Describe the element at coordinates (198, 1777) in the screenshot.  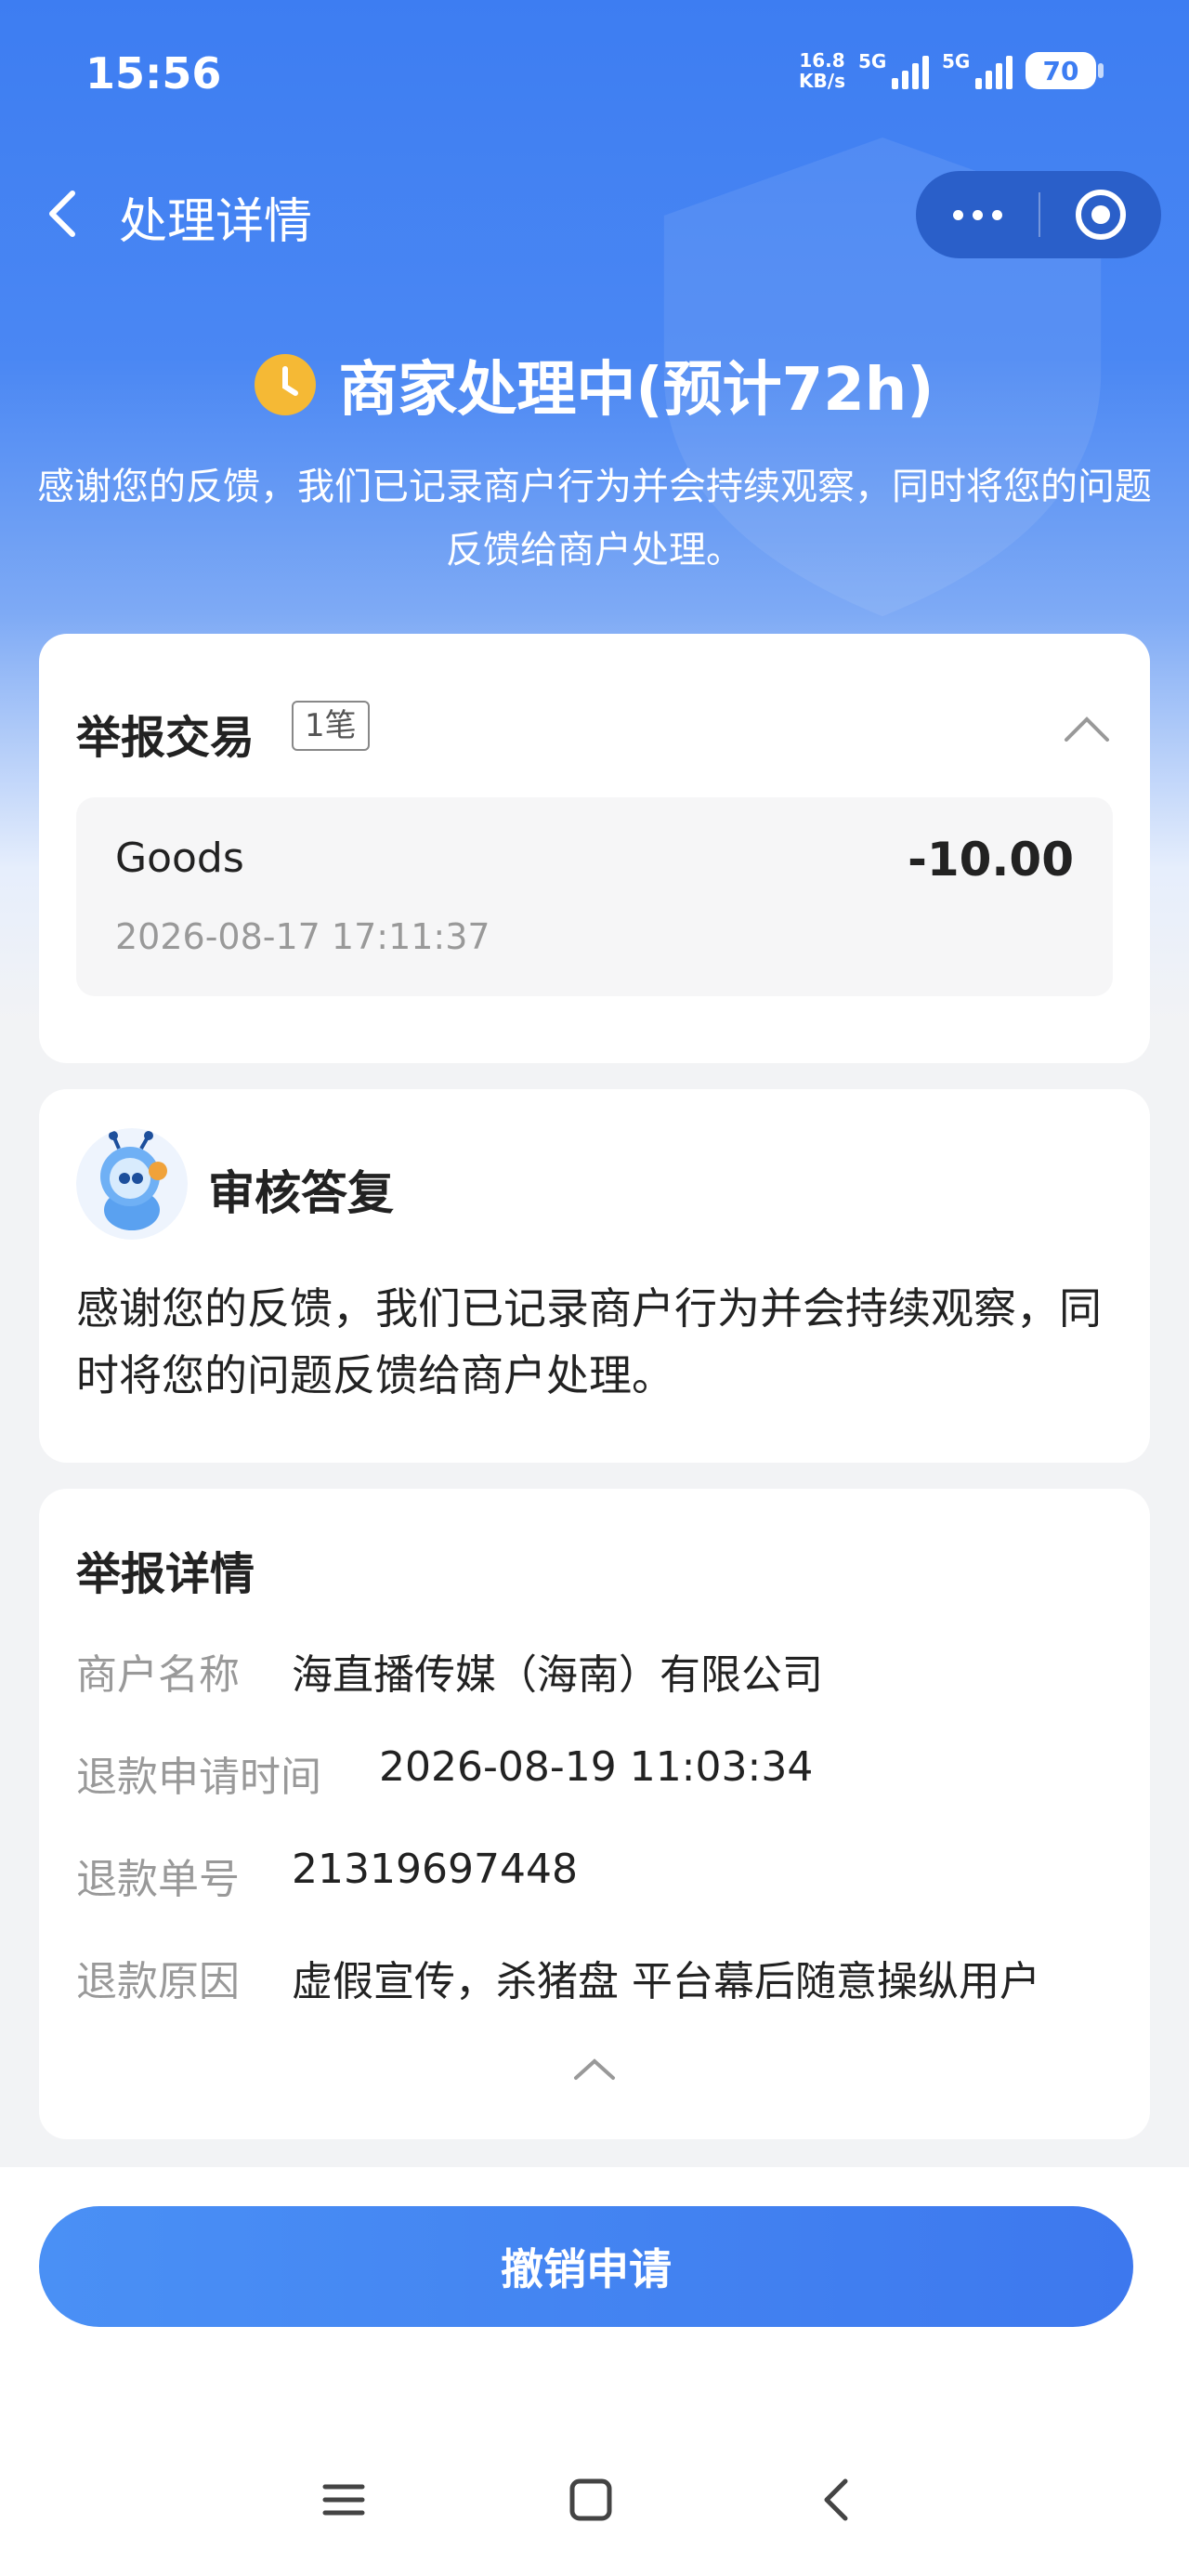
I see `detail-key: 退款申请时间` at that location.